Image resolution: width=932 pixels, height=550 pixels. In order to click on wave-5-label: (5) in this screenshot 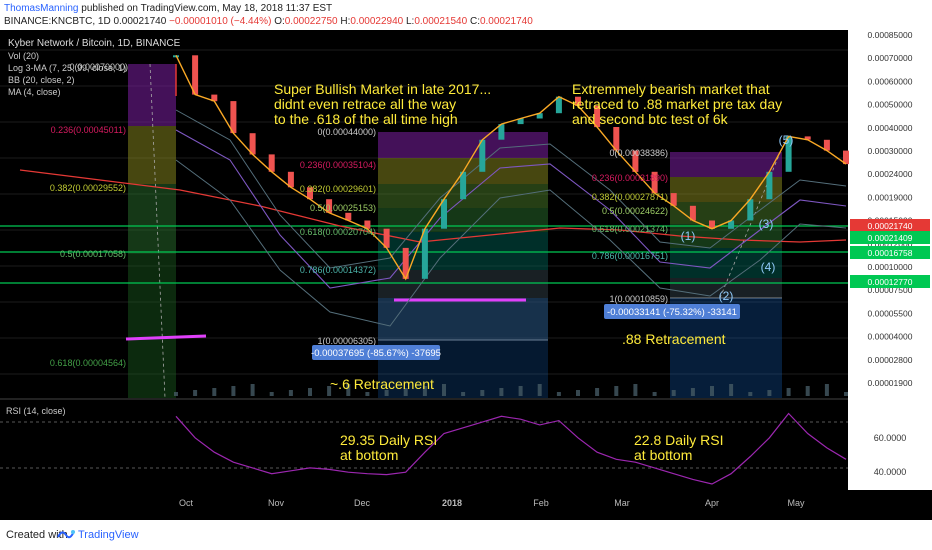, I will do `click(786, 140)`.